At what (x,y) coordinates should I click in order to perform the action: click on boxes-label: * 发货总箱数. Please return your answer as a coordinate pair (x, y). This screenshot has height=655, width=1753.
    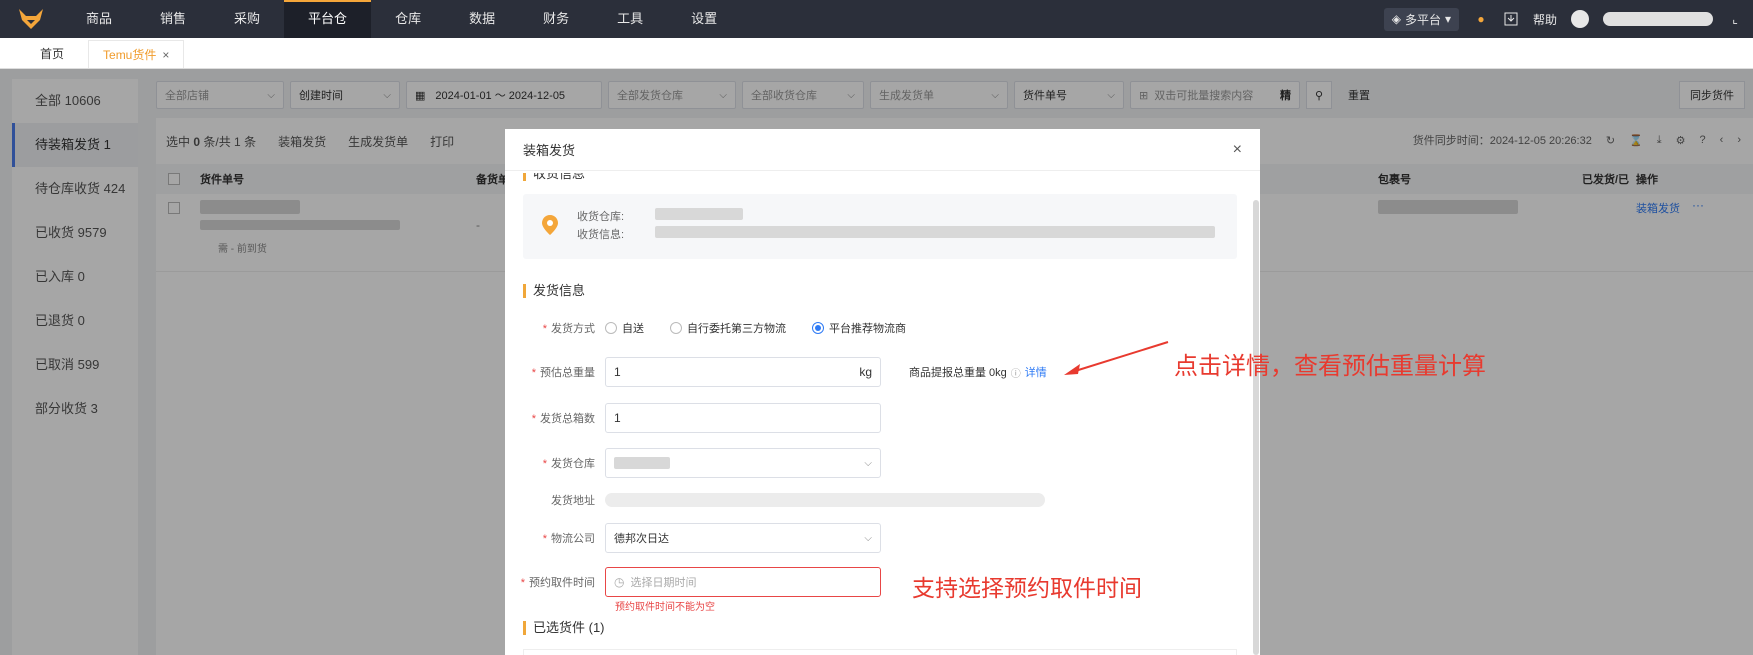
    Looking at the image, I should click on (555, 418).